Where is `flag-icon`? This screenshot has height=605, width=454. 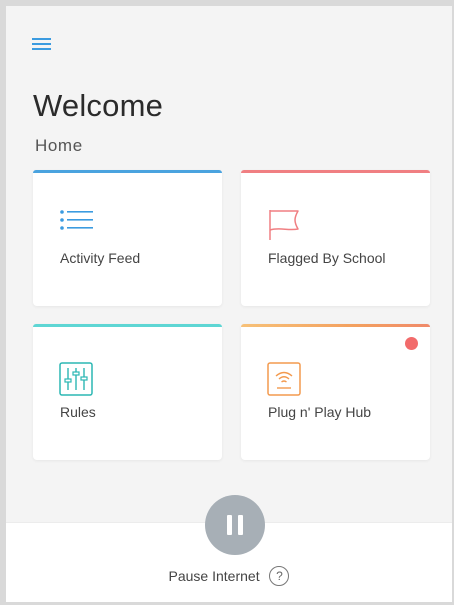 flag-icon is located at coordinates (284, 225).